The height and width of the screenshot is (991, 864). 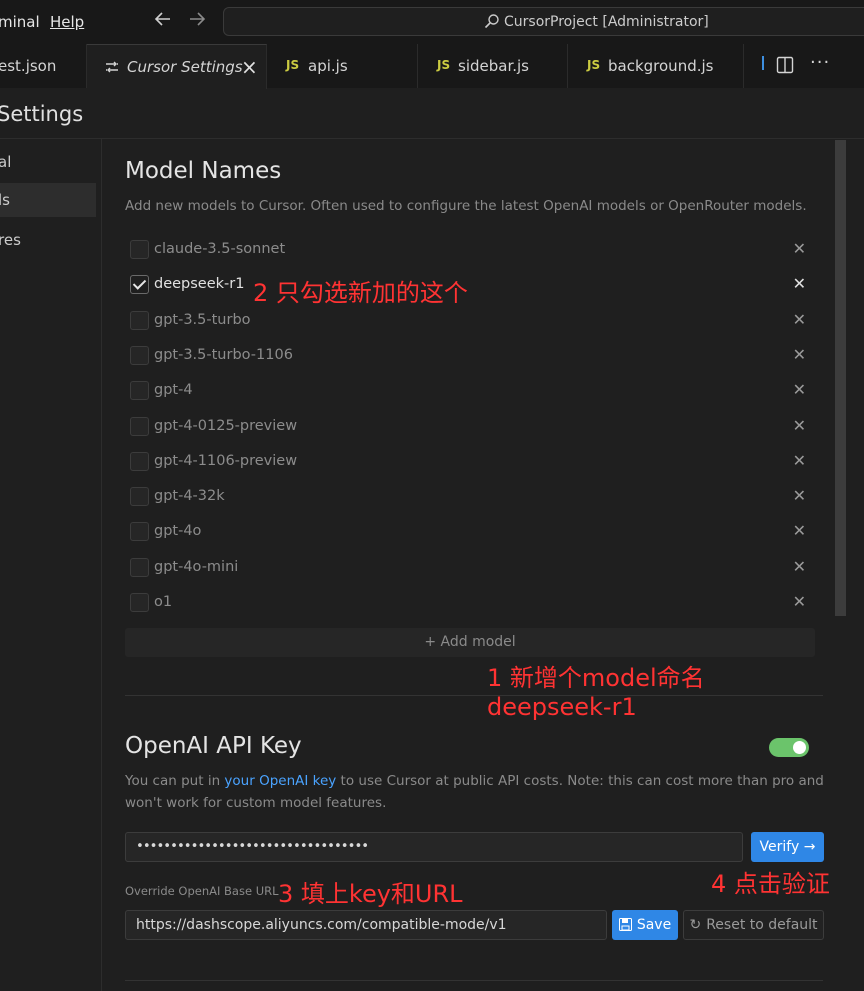 What do you see at coordinates (789, 747) in the screenshot?
I see `openai-key-toggle` at bounding box center [789, 747].